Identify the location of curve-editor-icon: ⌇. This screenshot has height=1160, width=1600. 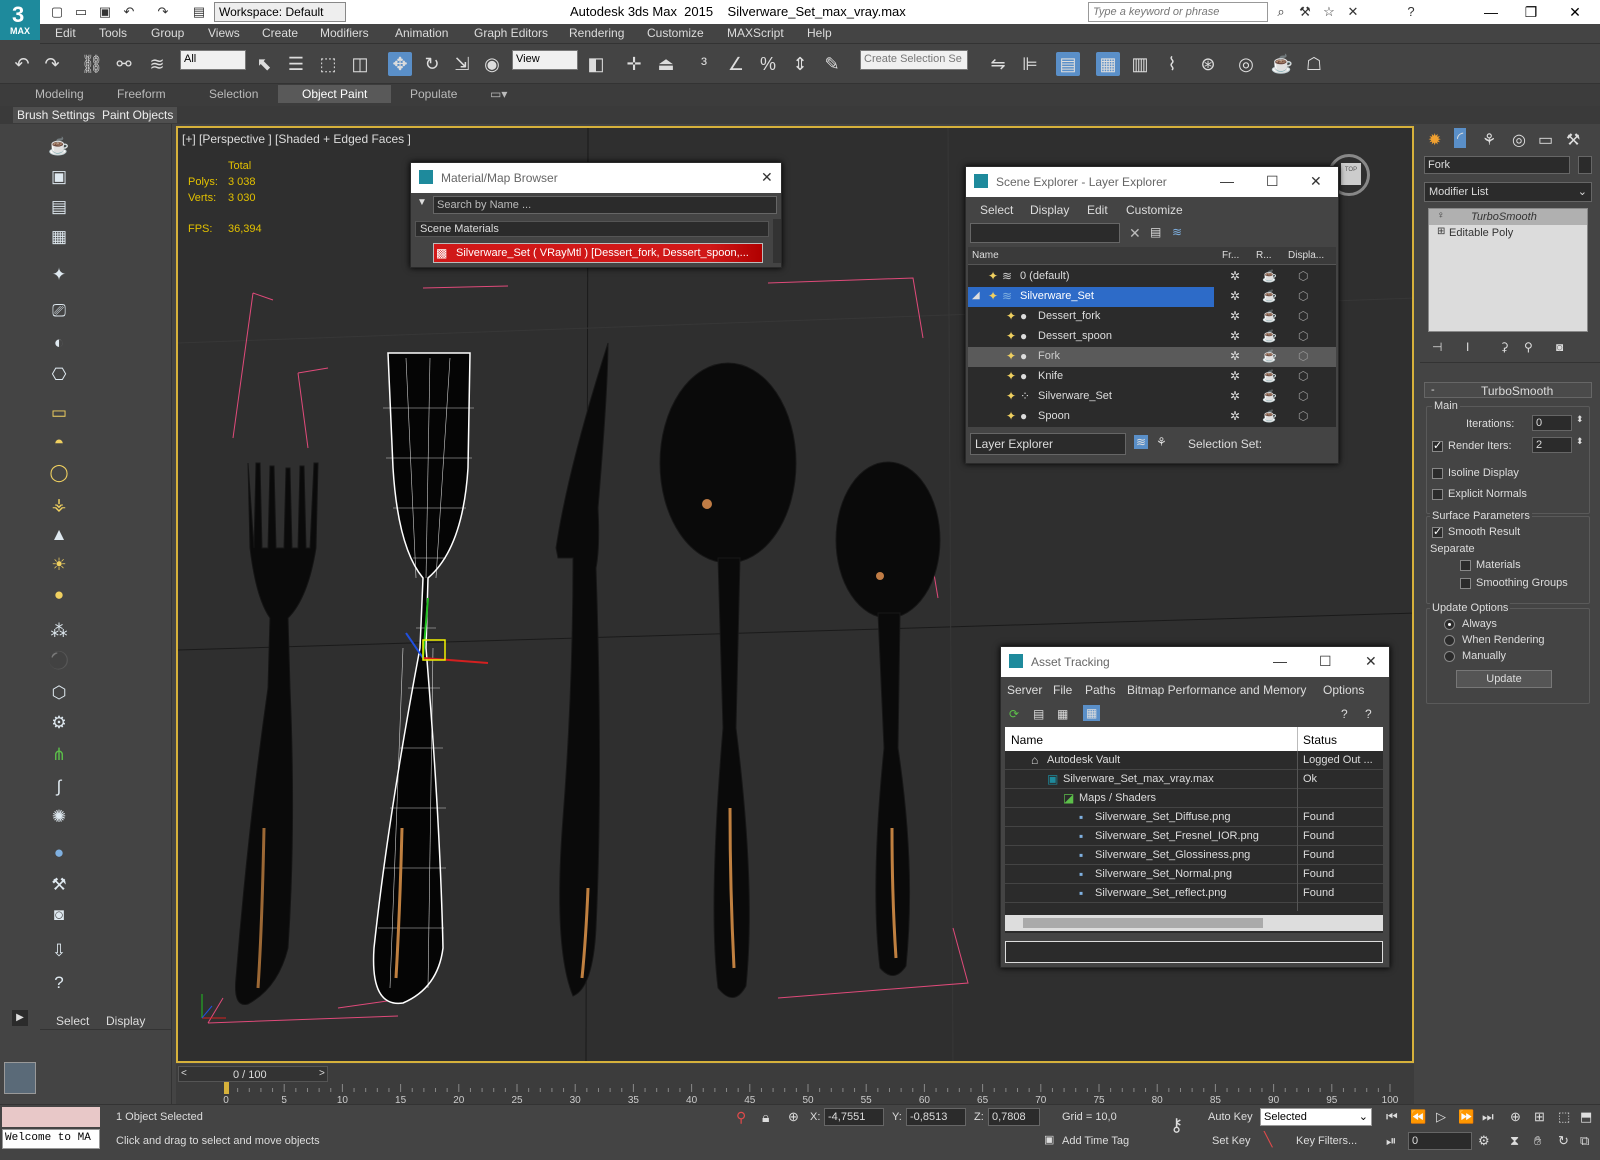
(1172, 64).